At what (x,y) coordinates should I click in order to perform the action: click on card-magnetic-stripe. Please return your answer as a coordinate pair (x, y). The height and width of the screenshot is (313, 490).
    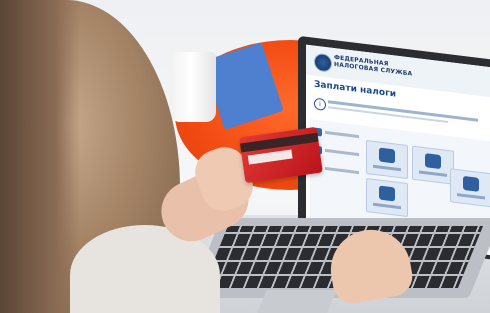
    Looking at the image, I should click on (279, 142).